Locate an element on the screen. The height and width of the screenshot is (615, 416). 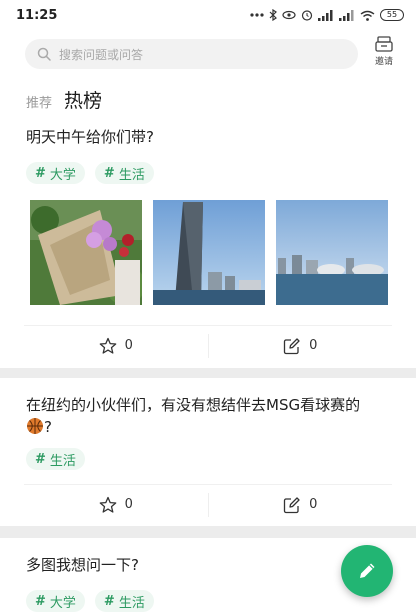
basketball-emoji is located at coordinates (35, 426).